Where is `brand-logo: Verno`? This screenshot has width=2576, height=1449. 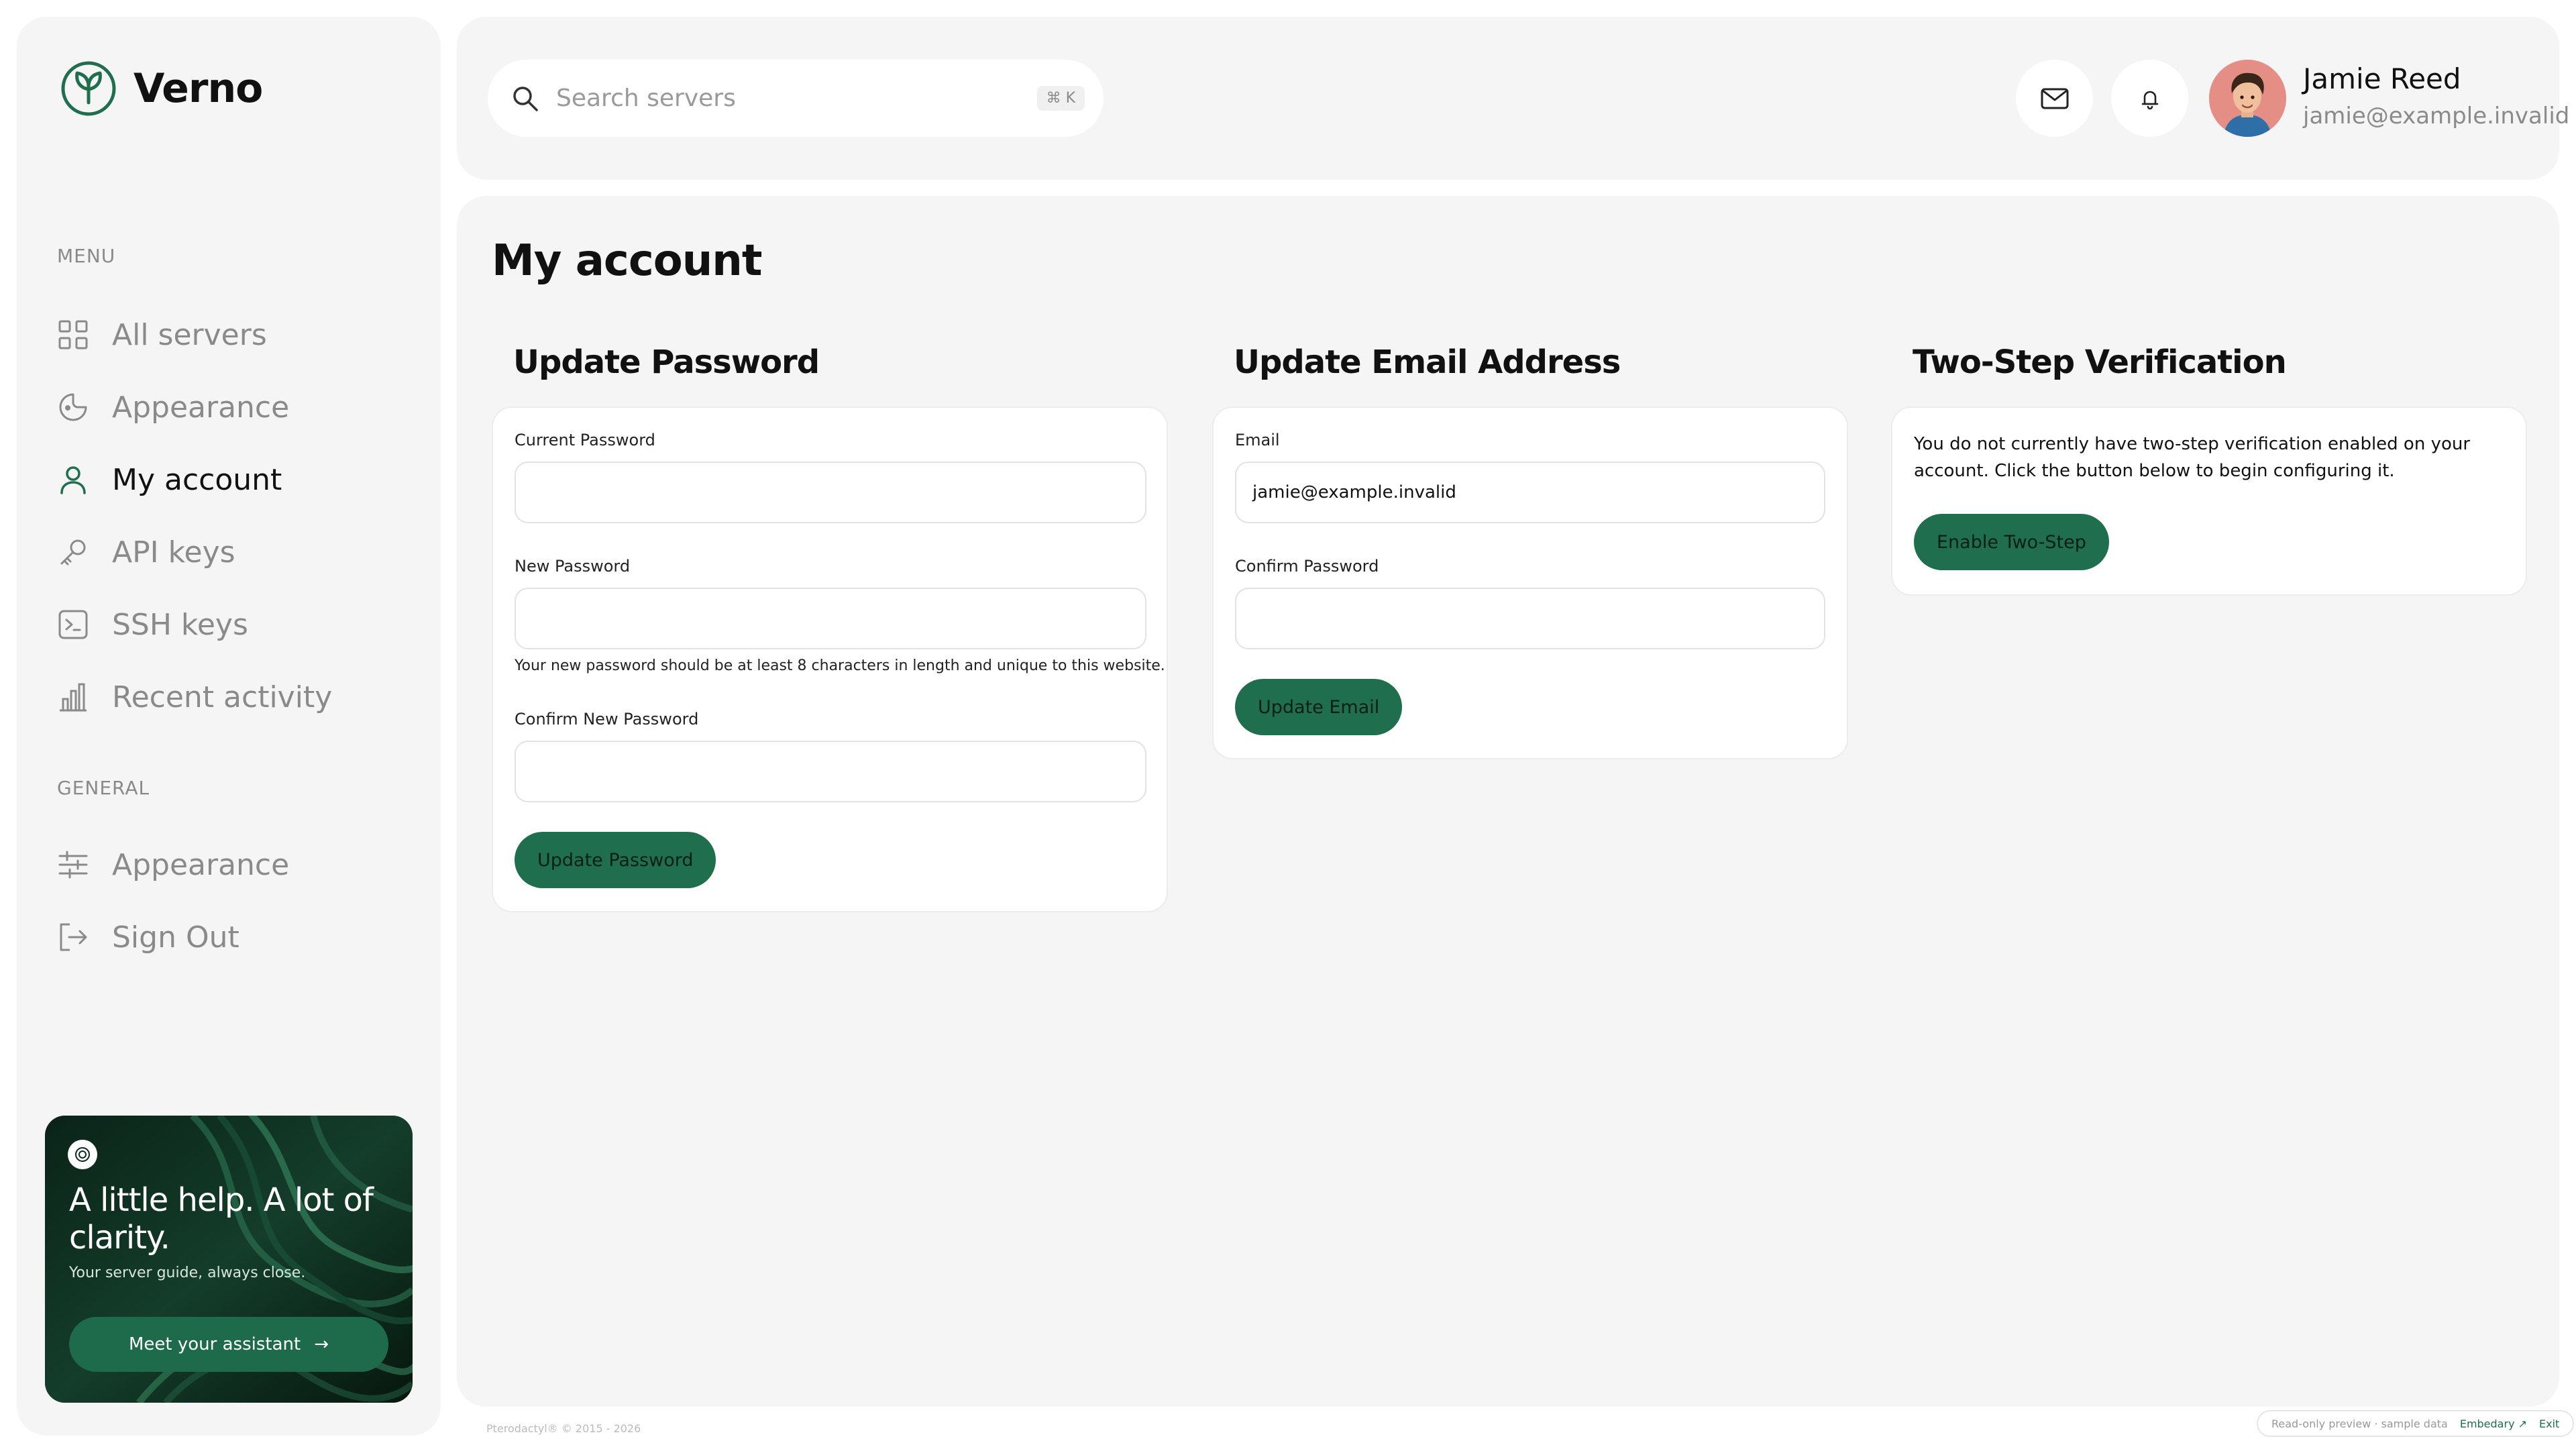 brand-logo: Verno is located at coordinates (161, 88).